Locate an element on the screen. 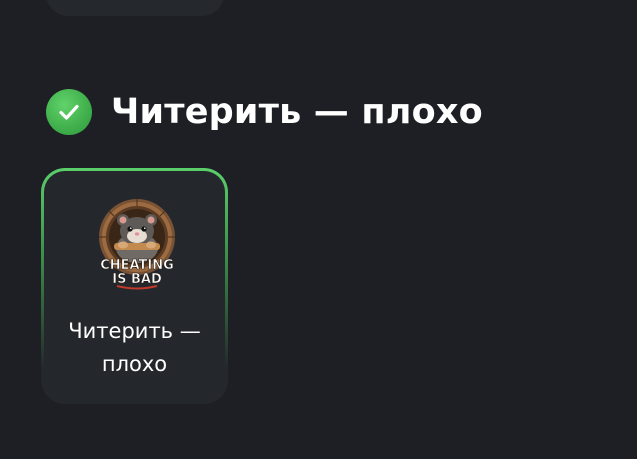 This screenshot has width=637, height=459. svg-text: CHEATING is located at coordinates (137, 265).